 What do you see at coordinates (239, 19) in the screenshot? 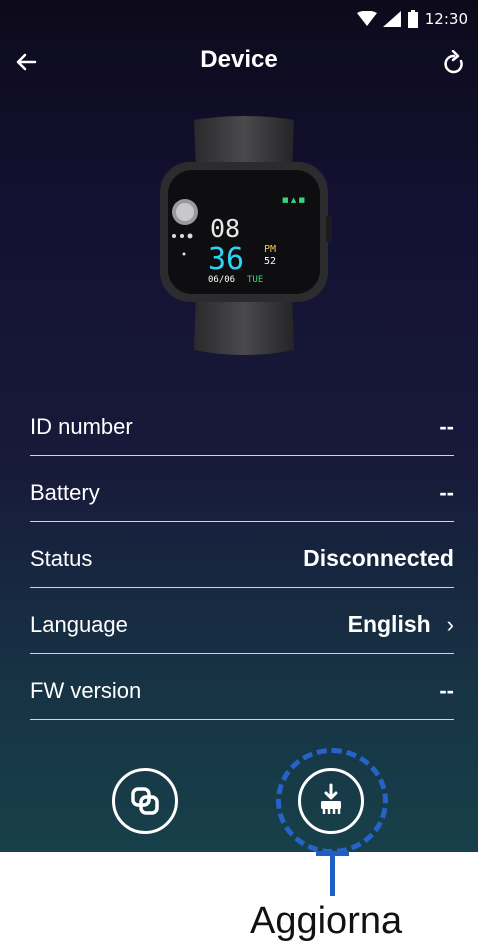
I see `status-bar: 12:30` at bounding box center [239, 19].